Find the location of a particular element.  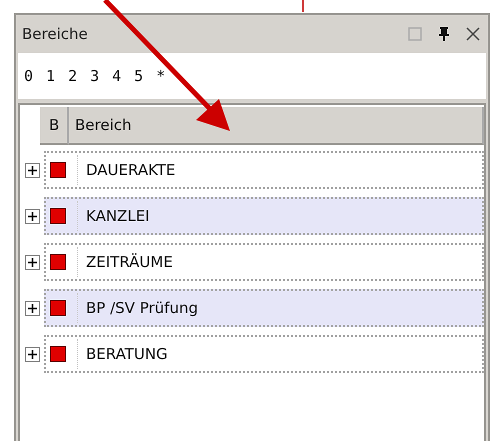

tree-row: BP /SV Prüfung is located at coordinates (264, 308).